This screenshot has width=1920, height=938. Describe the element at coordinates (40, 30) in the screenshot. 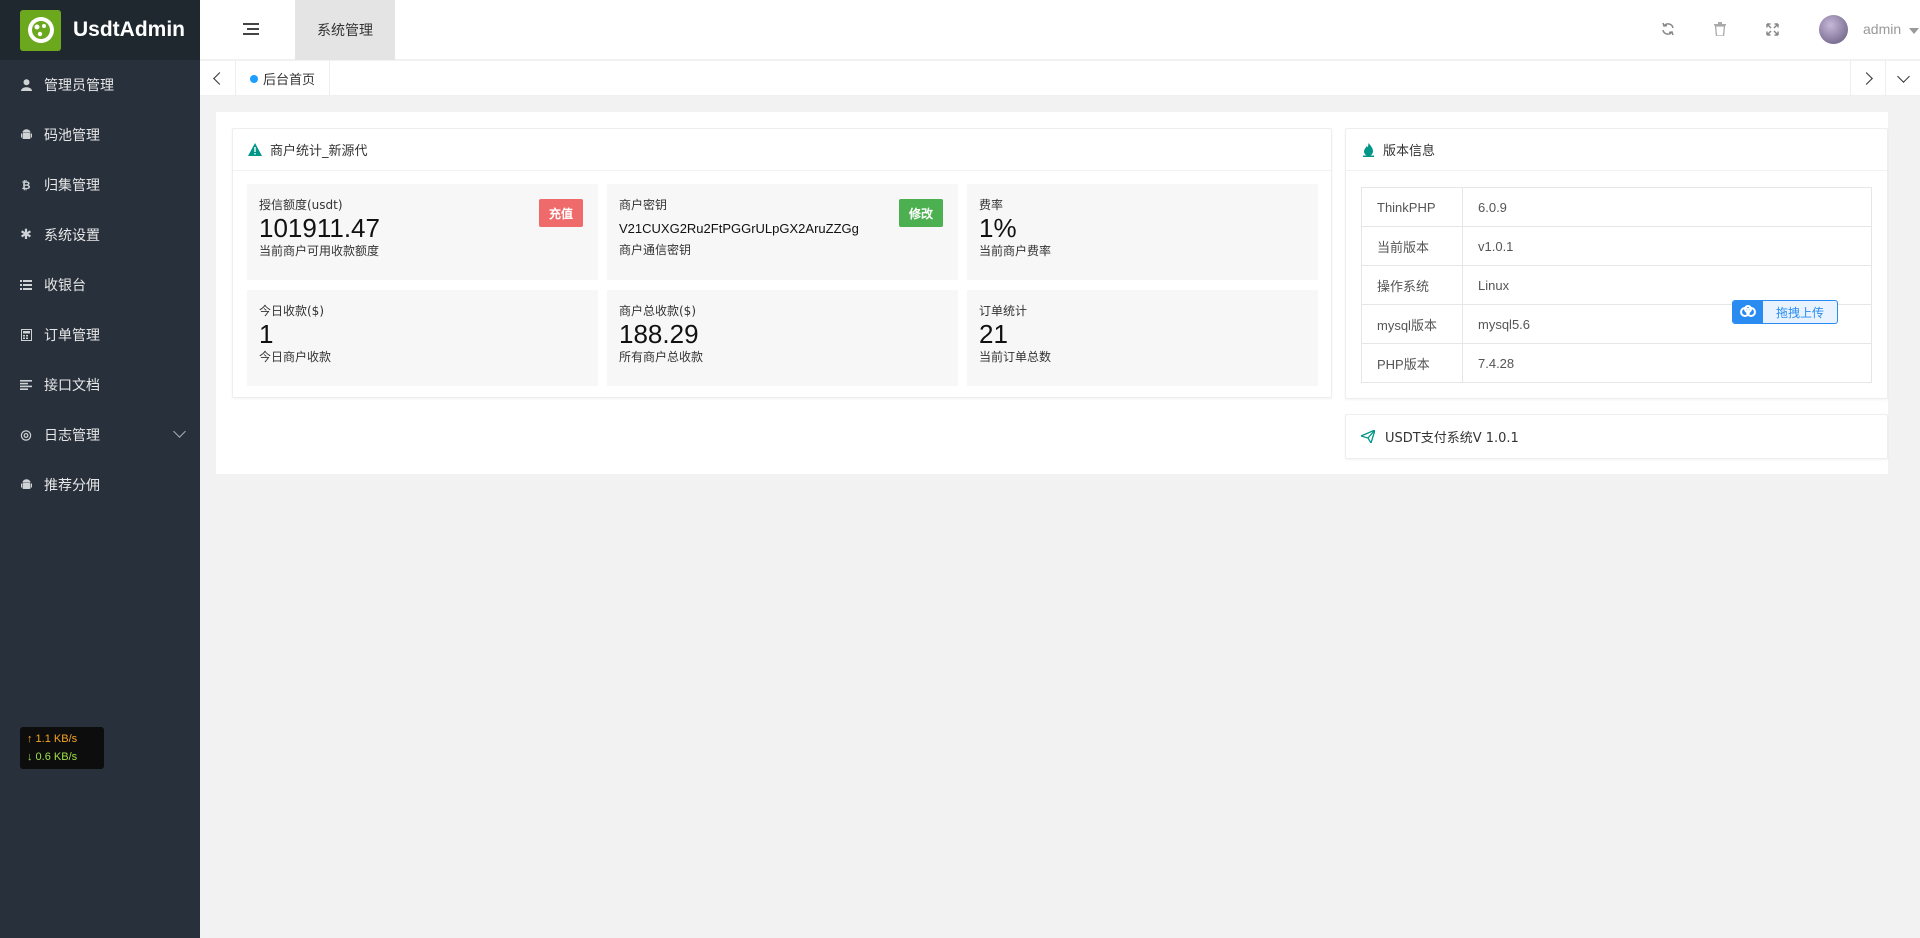

I see `logo-icon` at that location.